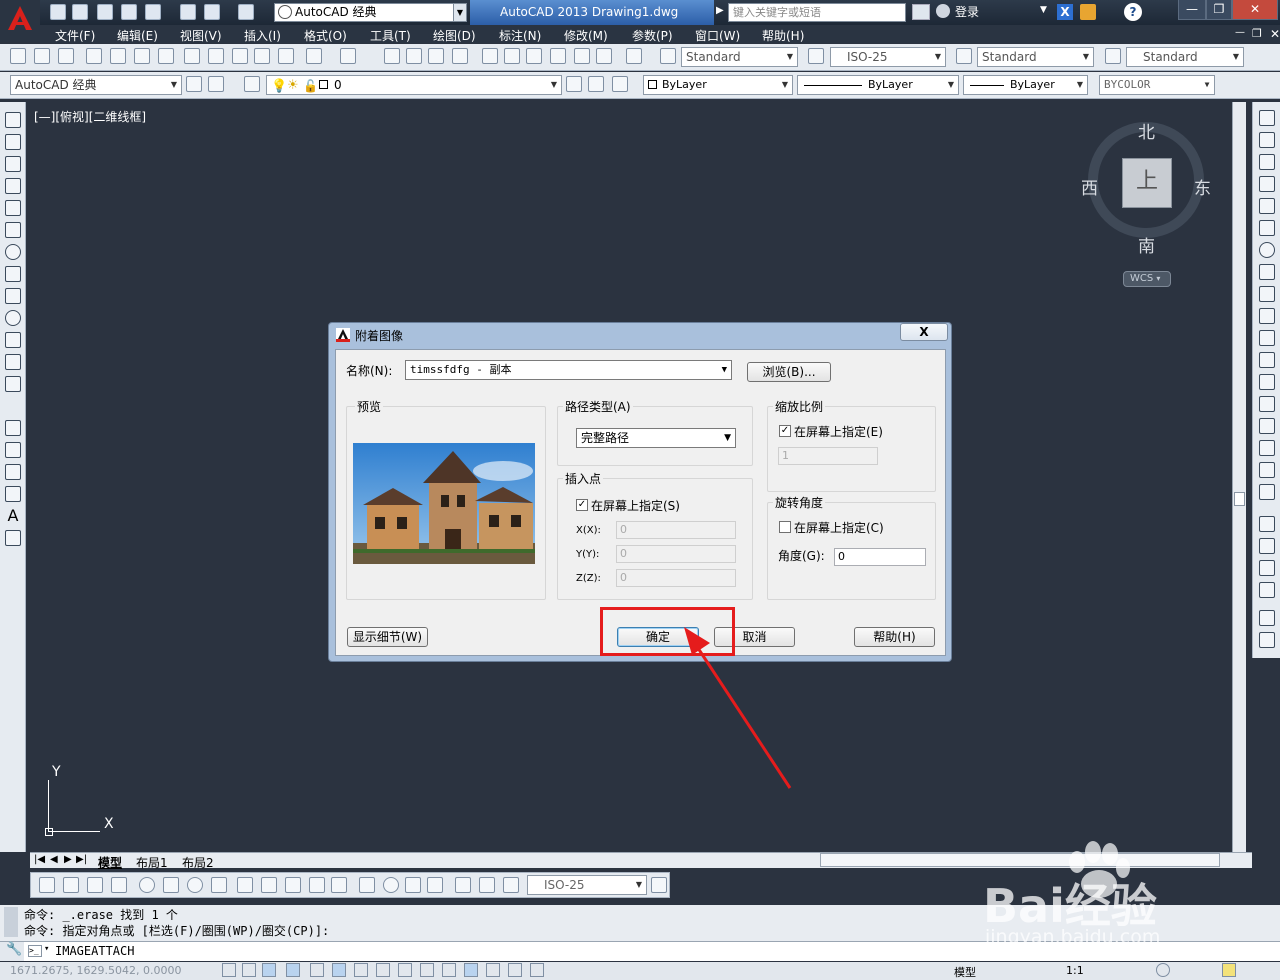  I want to click on dim-break-icon, so click(339, 885).